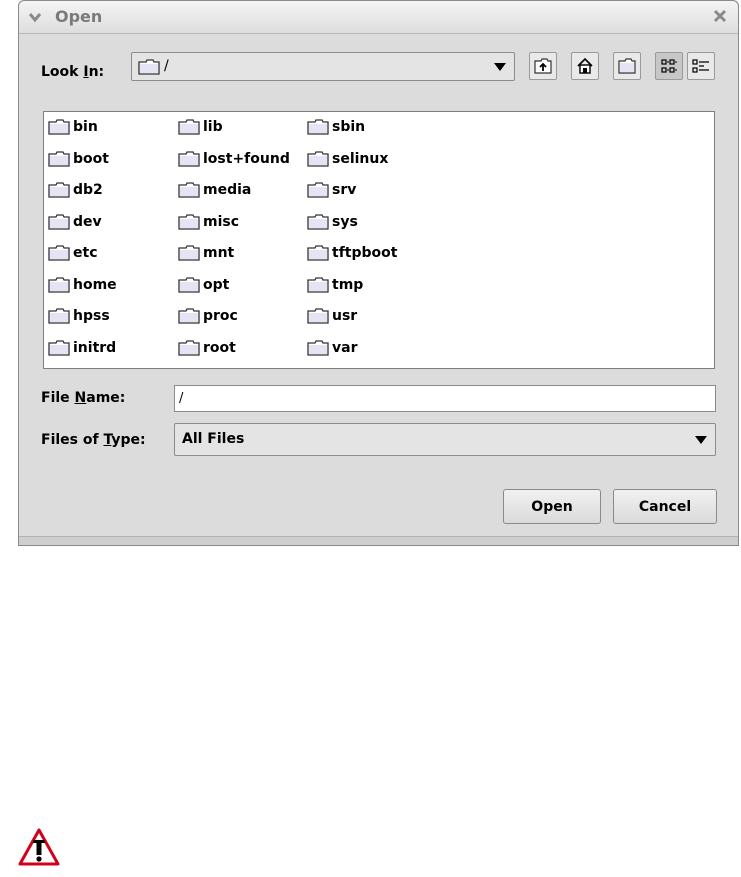 The image size is (741, 877). I want to click on file-list-item: dev, so click(75, 222).